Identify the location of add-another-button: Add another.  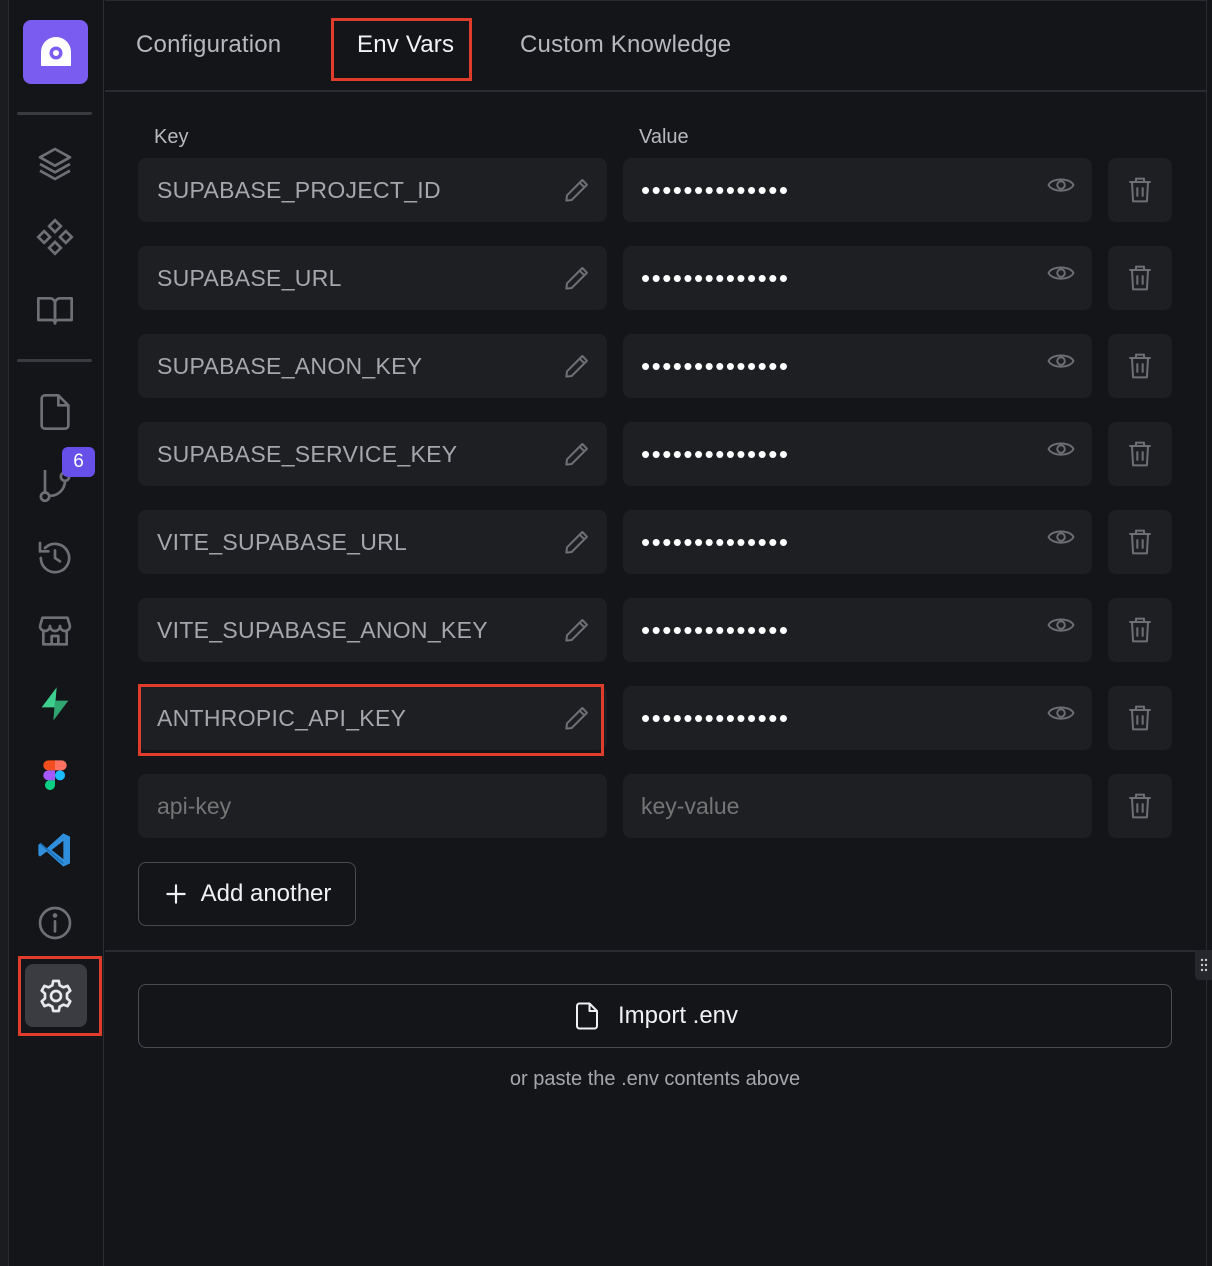
(247, 894).